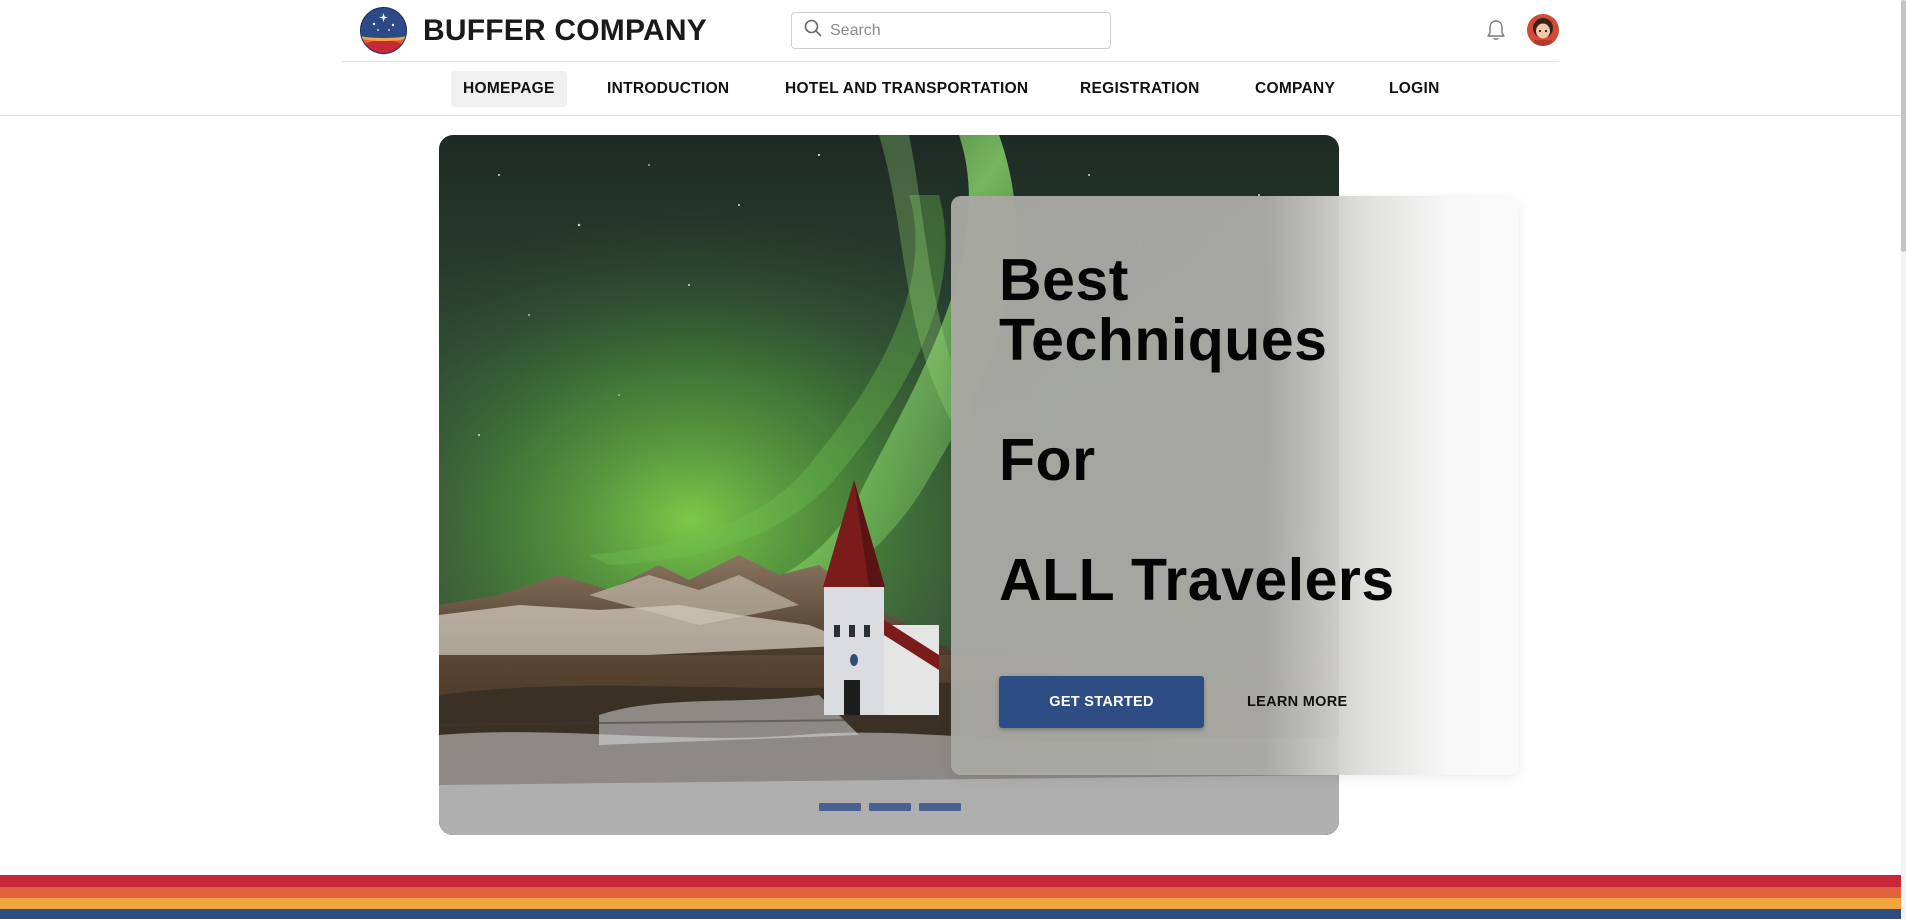  Describe the element at coordinates (1295, 89) in the screenshot. I see `nav-item-company: COMPANY` at that location.